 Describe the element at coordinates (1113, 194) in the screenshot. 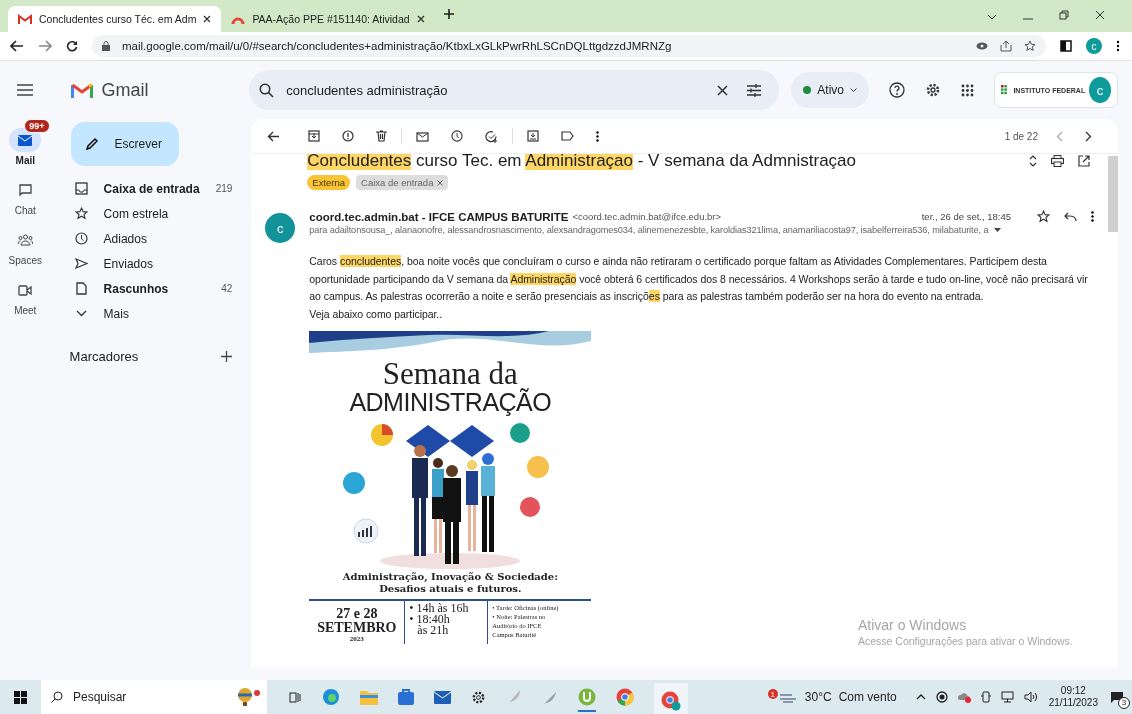

I see `scrollbar` at that location.